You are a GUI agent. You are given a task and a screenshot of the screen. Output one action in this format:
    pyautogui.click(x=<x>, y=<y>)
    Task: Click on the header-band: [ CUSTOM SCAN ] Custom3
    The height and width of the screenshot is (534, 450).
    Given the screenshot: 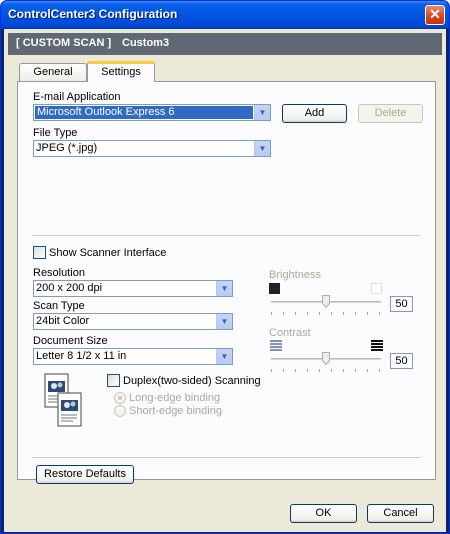 What is the action you would take?
    pyautogui.click(x=225, y=44)
    